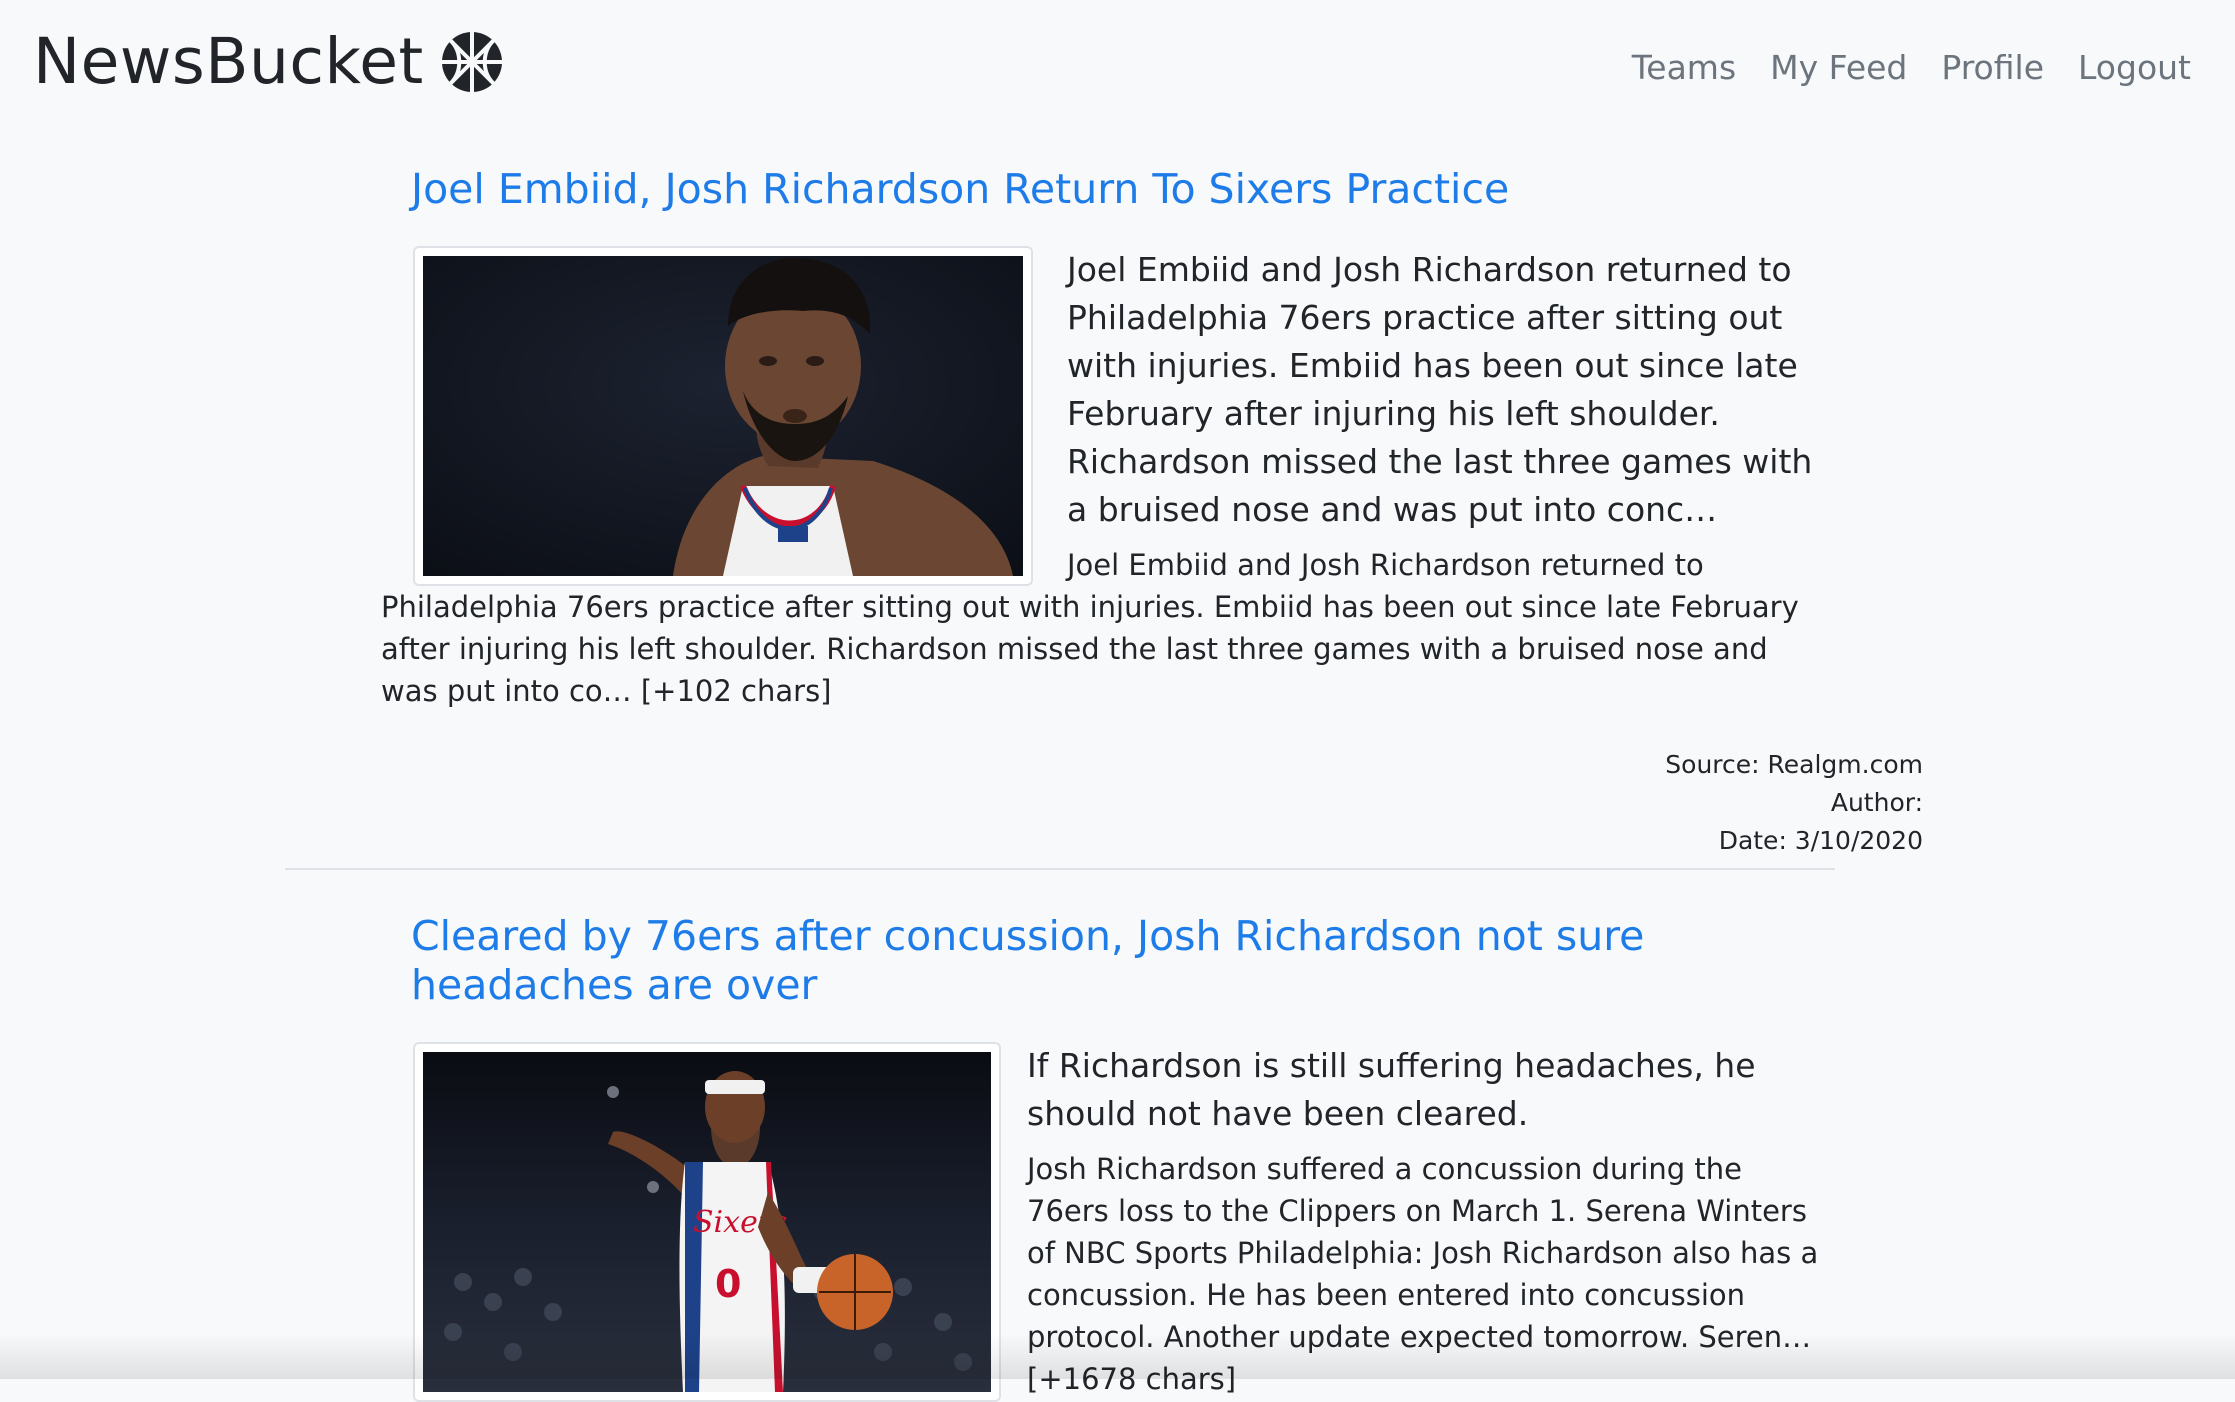 The image size is (2235, 1402). I want to click on article-source: Source: Realgm.com, so click(1794, 764).